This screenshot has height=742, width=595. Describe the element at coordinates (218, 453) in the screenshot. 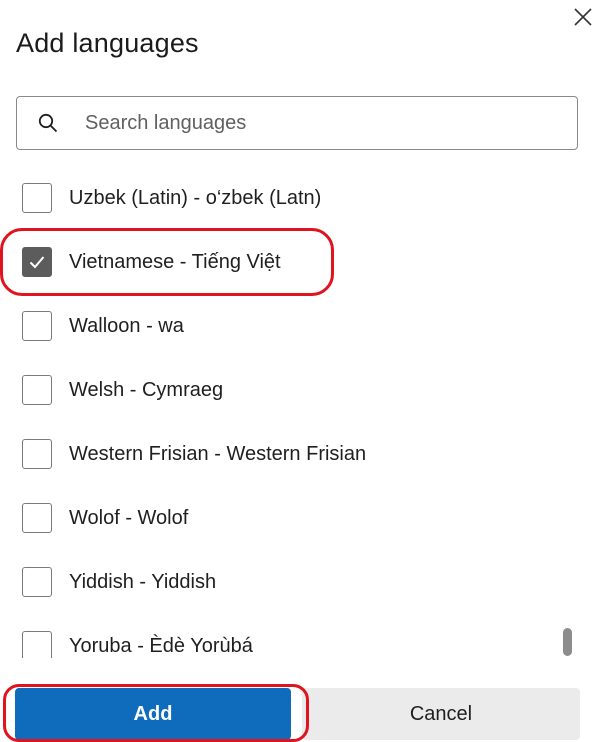

I see `list-item-label: Western Frisian - Western Frisian` at that location.